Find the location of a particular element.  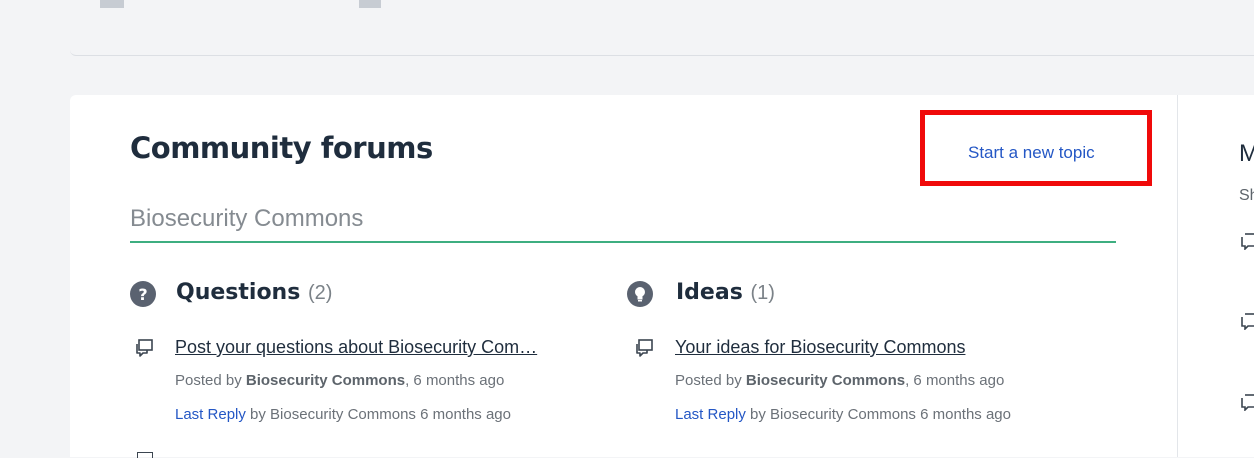

question-icon: ? is located at coordinates (143, 294).